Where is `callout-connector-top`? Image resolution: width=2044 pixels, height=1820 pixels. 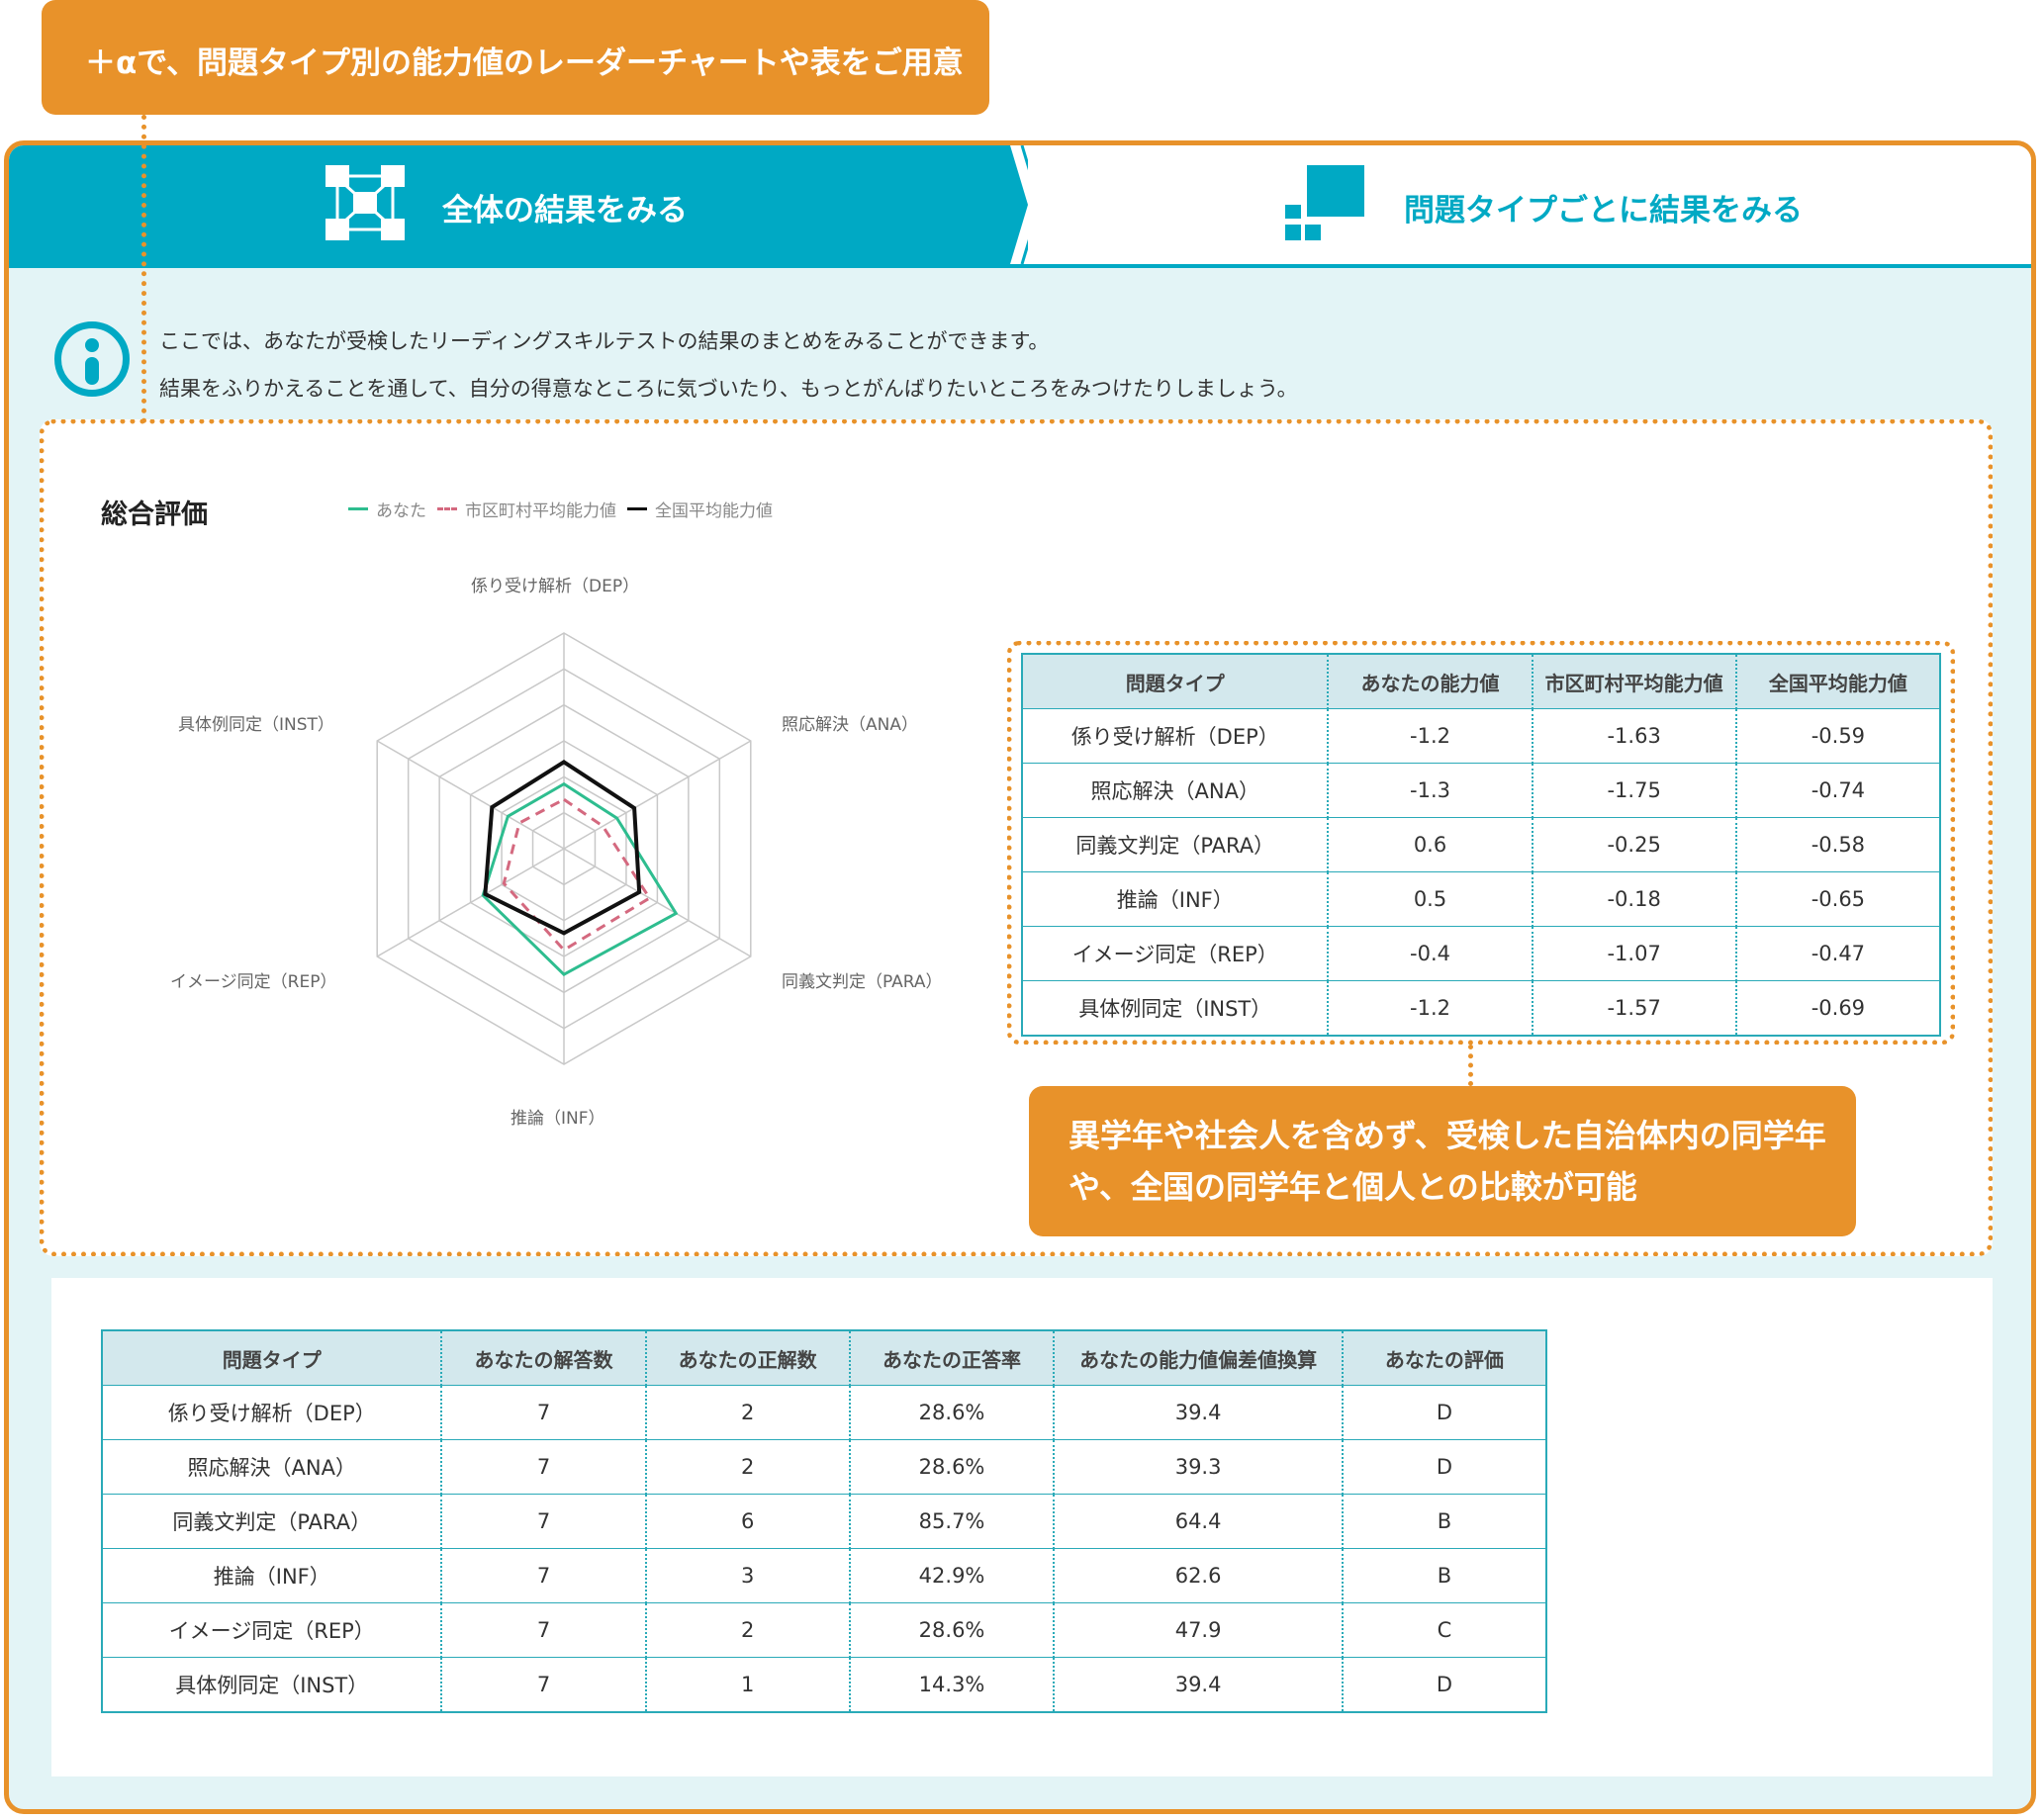 callout-connector-top is located at coordinates (143, 269).